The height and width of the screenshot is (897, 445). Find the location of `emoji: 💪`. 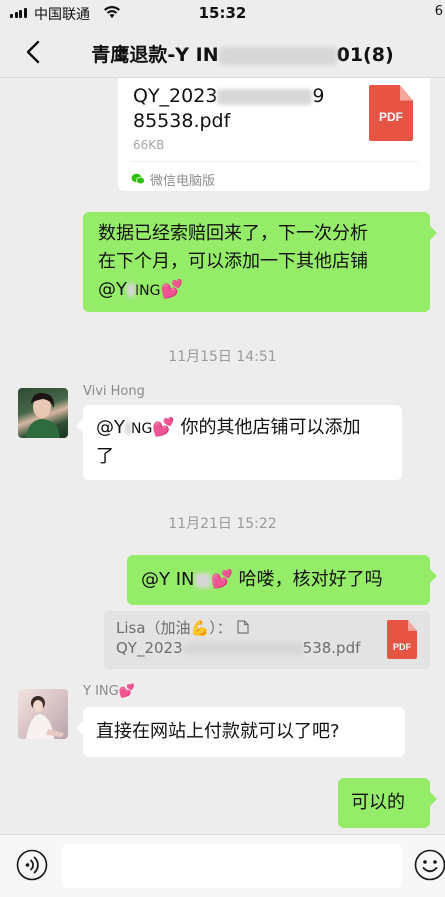

emoji: 💪 is located at coordinates (200, 628).